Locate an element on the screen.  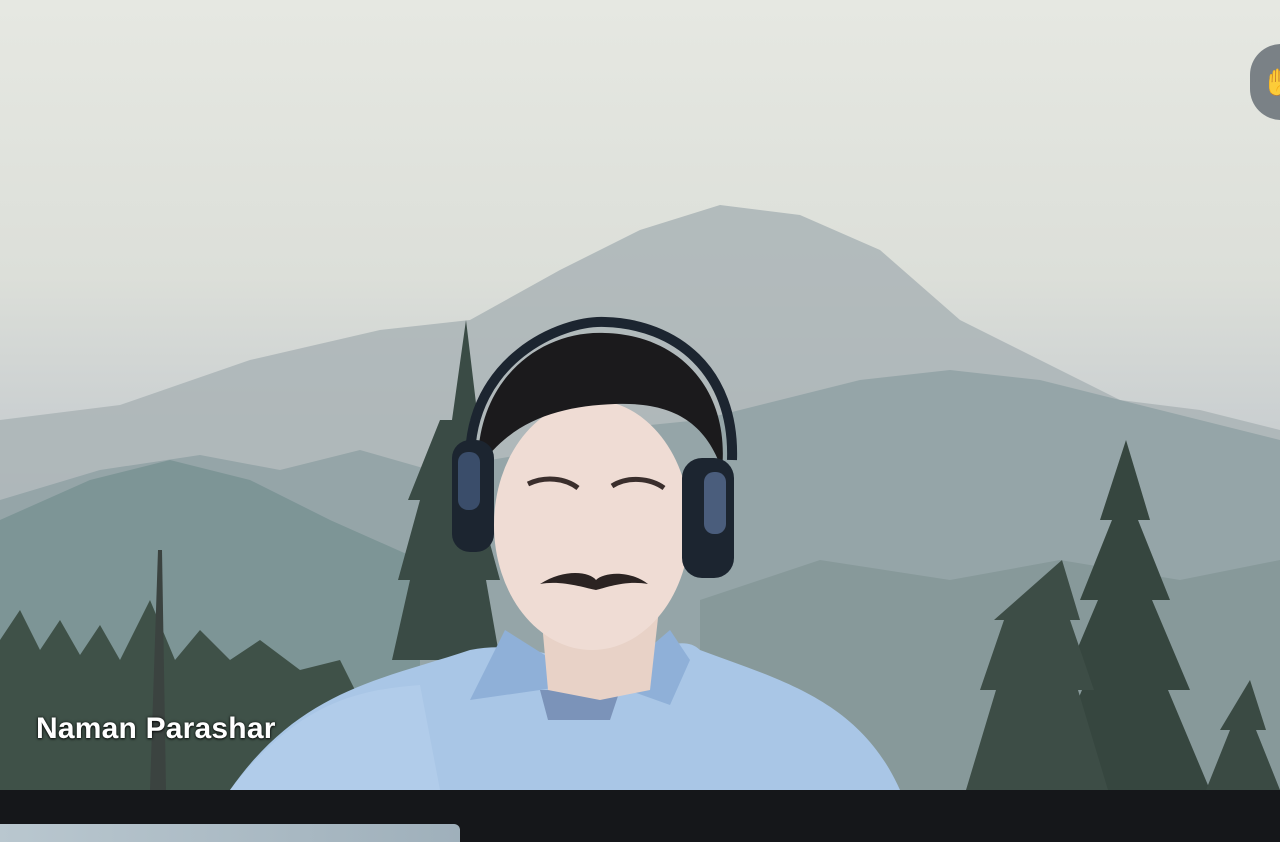
person-face is located at coordinates (592, 525).